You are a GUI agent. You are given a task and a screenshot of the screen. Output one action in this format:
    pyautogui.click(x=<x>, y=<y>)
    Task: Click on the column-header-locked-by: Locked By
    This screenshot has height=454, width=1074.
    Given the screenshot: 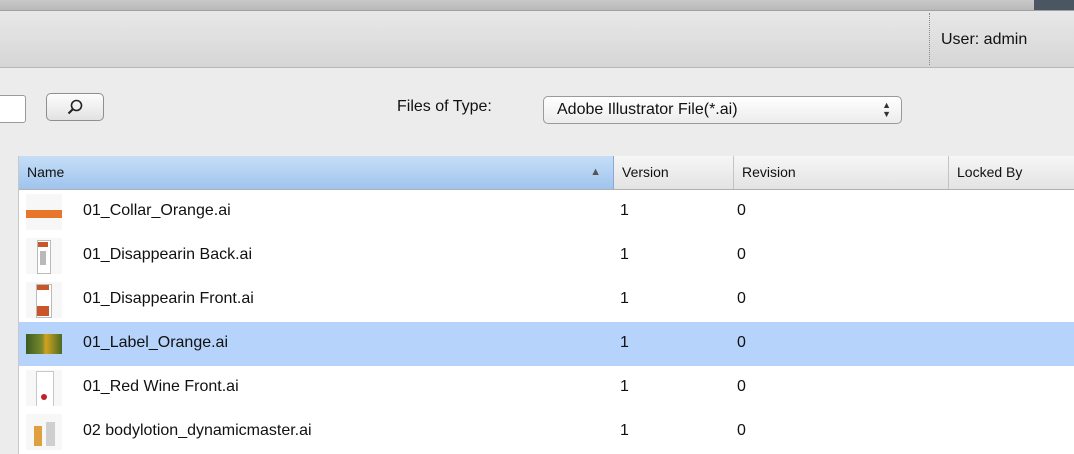 What is the action you would take?
    pyautogui.click(x=1011, y=172)
    